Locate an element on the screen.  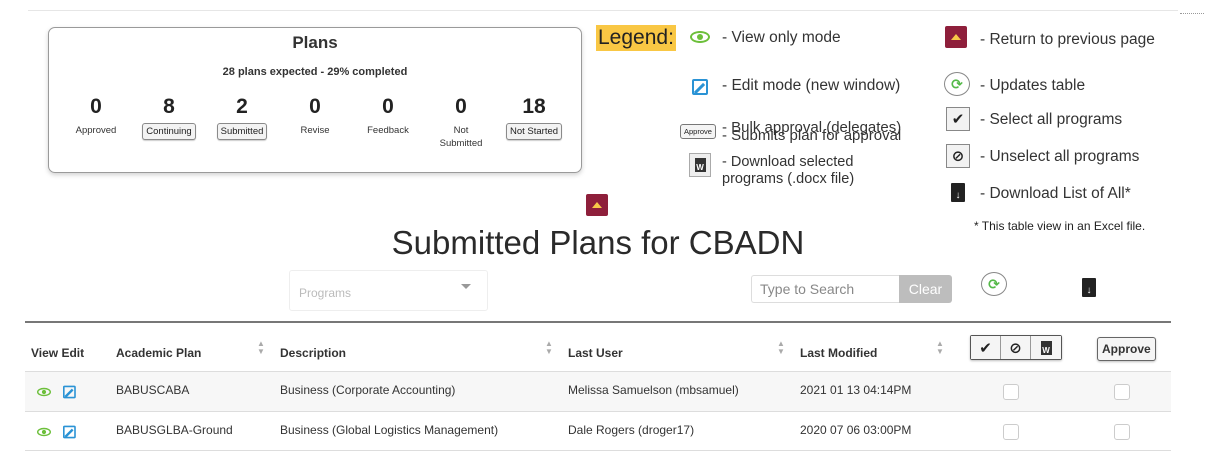
legend-title: Legend: is located at coordinates (636, 38).